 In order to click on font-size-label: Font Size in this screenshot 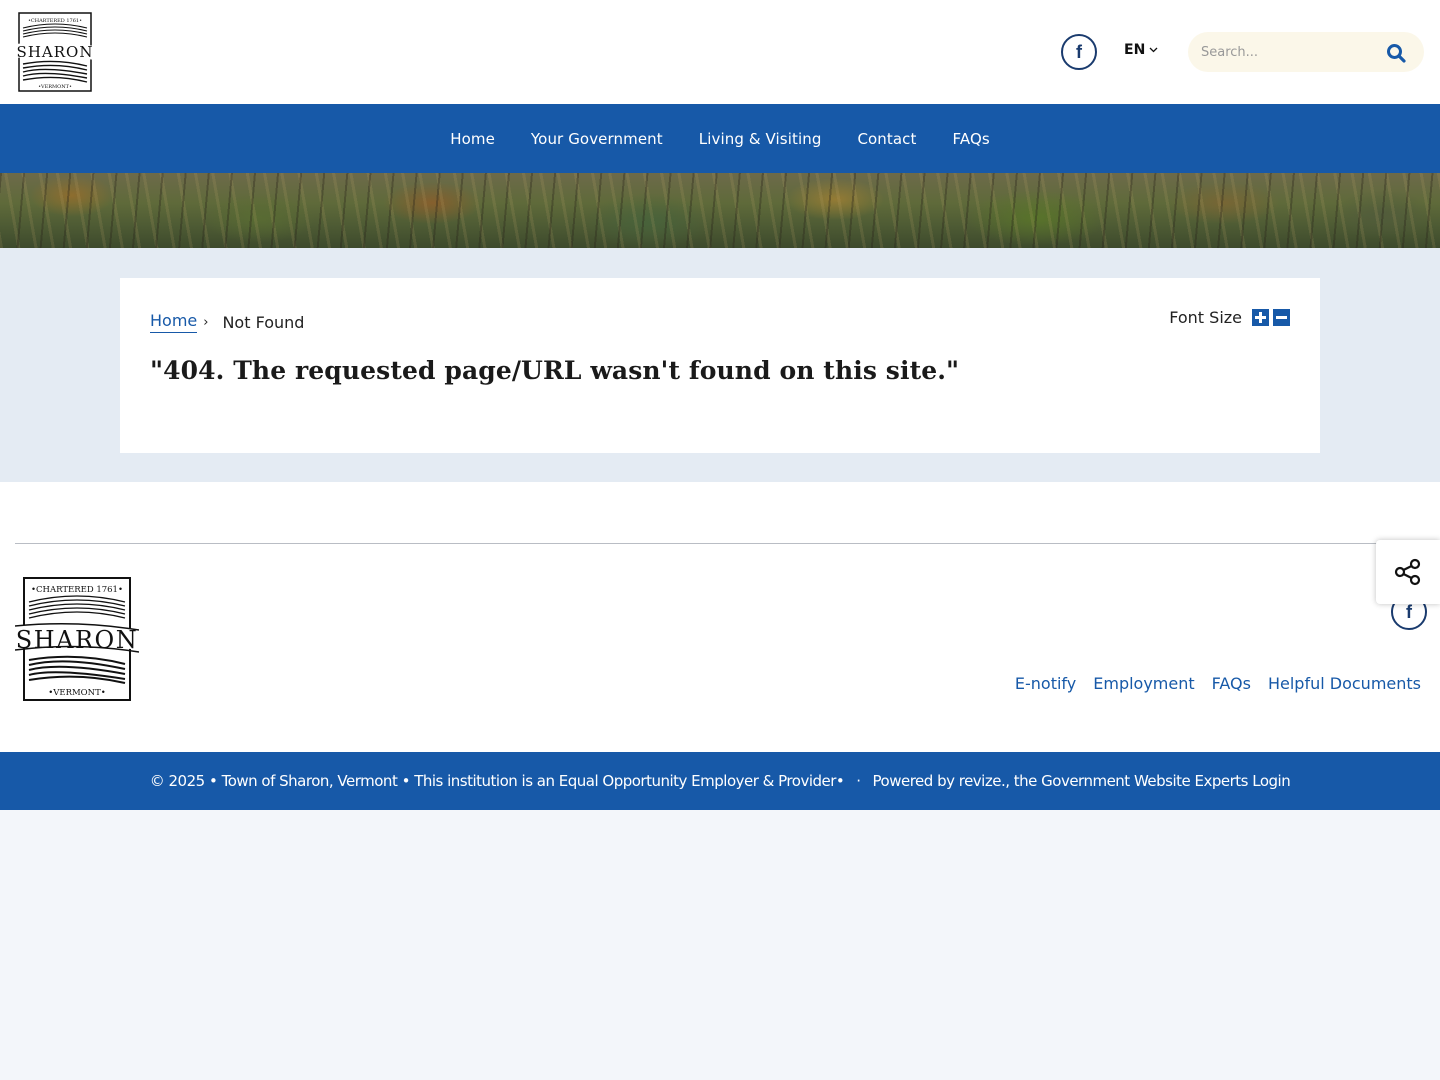, I will do `click(1205, 317)`.